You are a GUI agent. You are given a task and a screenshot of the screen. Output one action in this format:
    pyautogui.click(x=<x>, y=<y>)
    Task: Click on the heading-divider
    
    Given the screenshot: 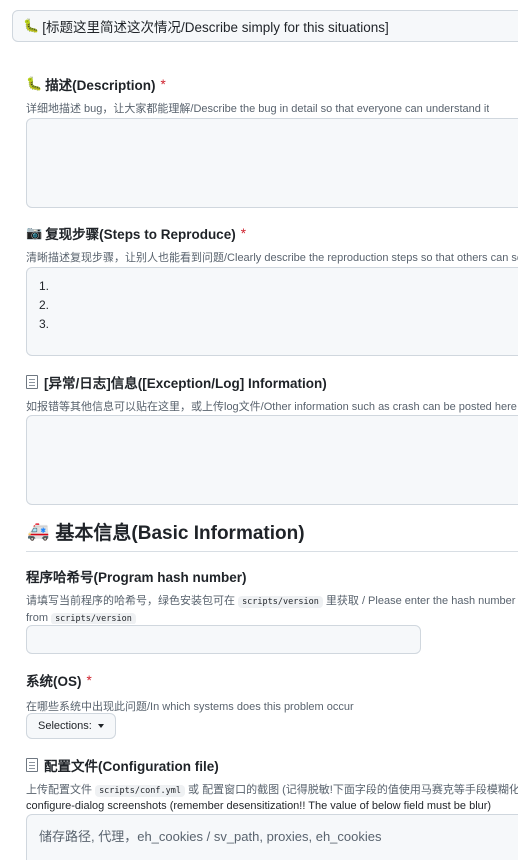 What is the action you would take?
    pyautogui.click(x=272, y=551)
    